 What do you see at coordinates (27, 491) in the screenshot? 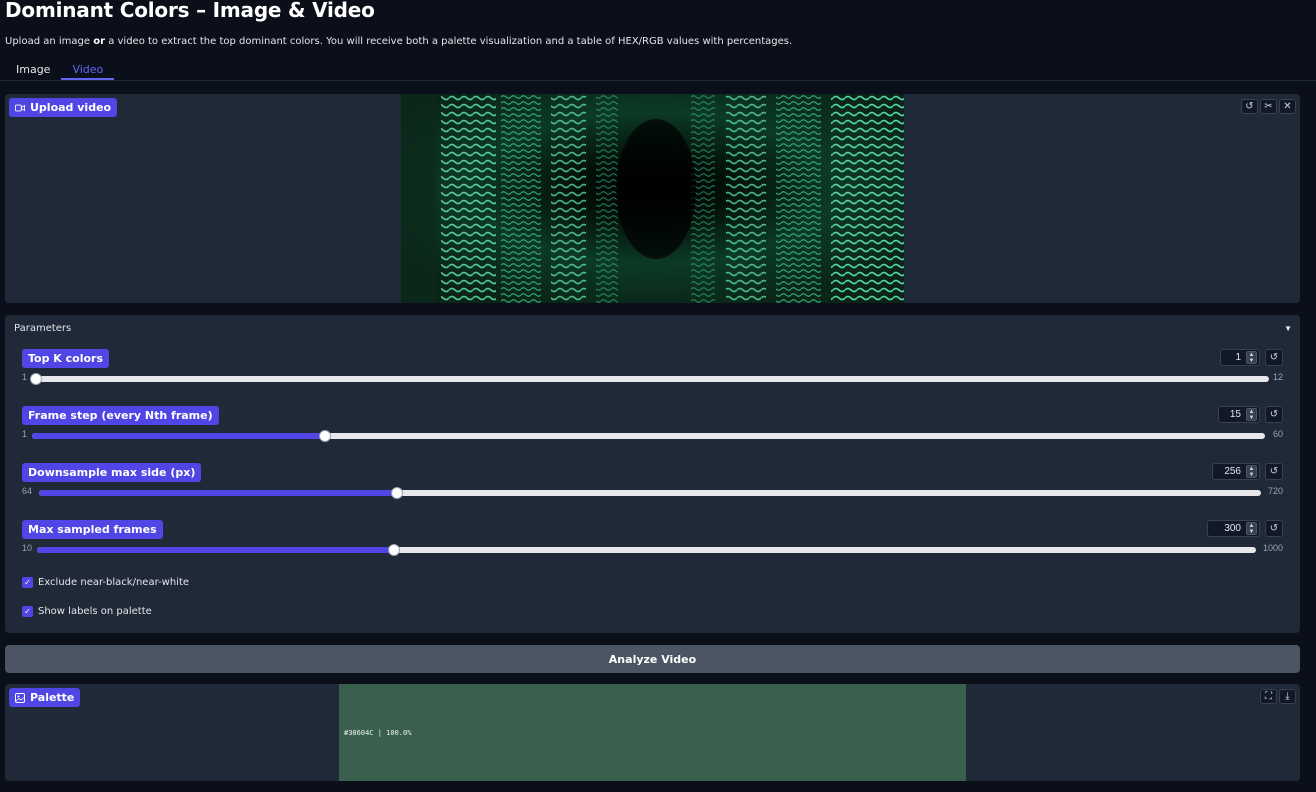
I see `slider-min-label: 64` at bounding box center [27, 491].